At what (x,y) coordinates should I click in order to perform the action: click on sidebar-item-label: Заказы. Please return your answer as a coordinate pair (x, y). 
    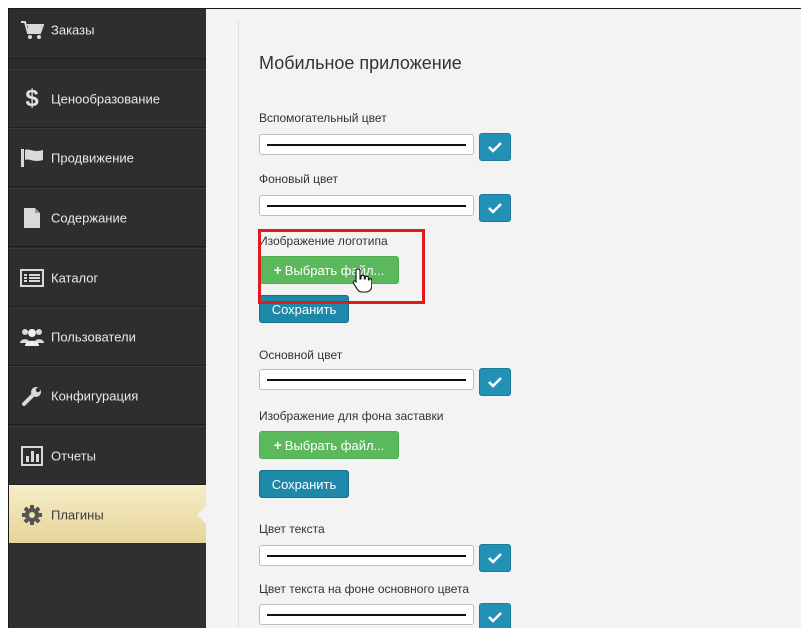
    Looking at the image, I should click on (73, 29).